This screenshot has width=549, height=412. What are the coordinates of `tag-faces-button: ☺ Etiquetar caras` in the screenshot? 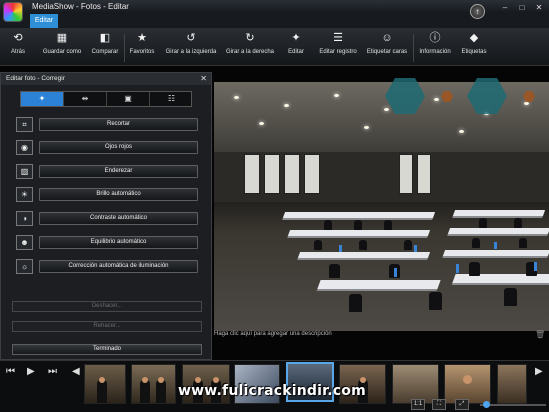 It's located at (387, 43).